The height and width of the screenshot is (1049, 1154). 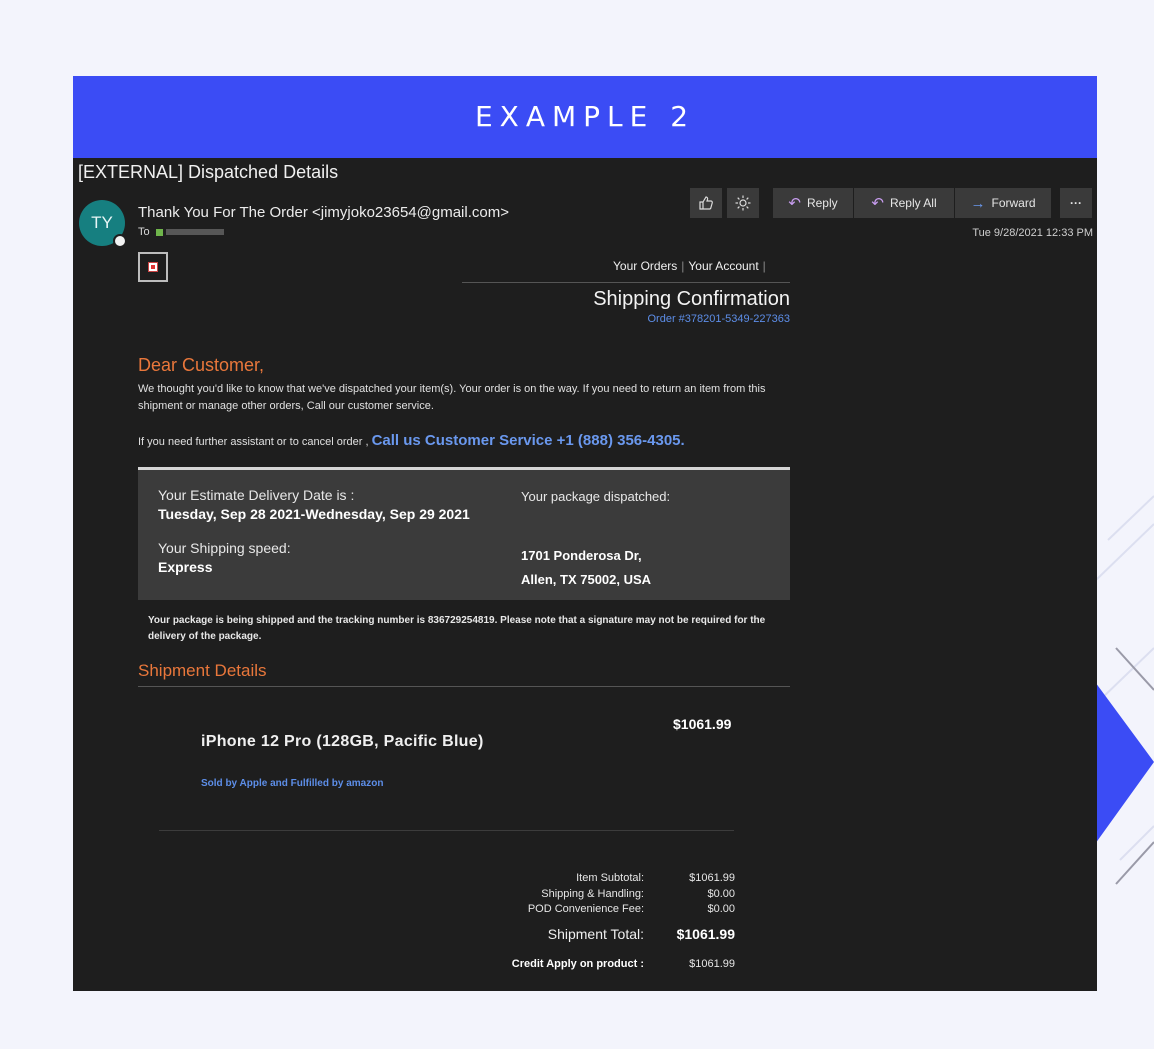 I want to click on forward-icon: →, so click(x=978, y=203).